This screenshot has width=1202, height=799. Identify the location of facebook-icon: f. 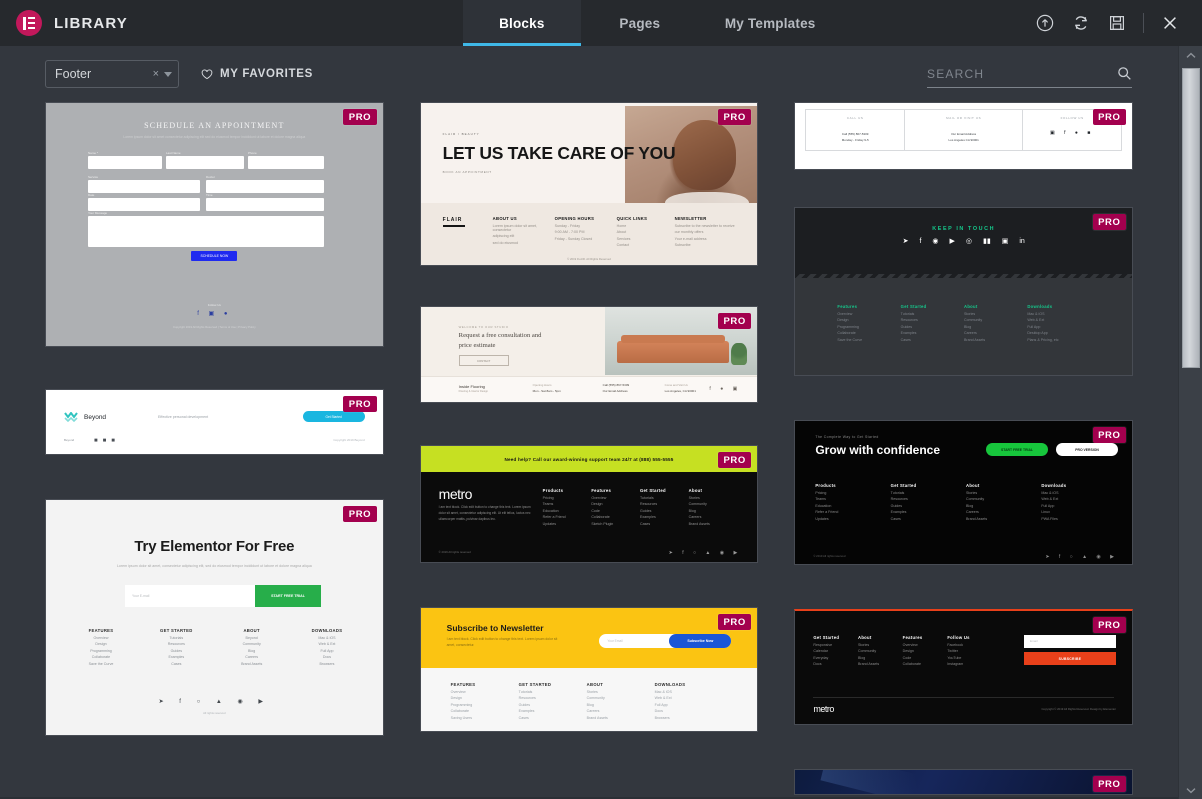
(920, 241).